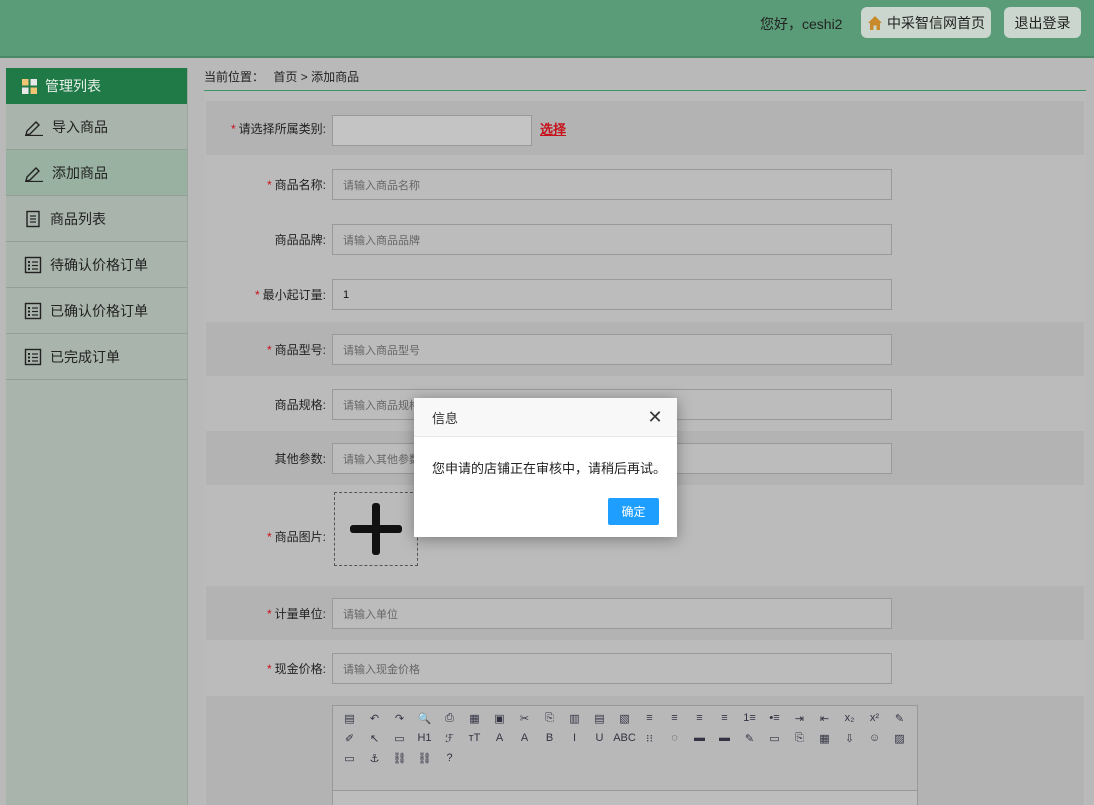 The image size is (1094, 805). I want to click on model-input: 请输入商品型号, so click(612, 349).